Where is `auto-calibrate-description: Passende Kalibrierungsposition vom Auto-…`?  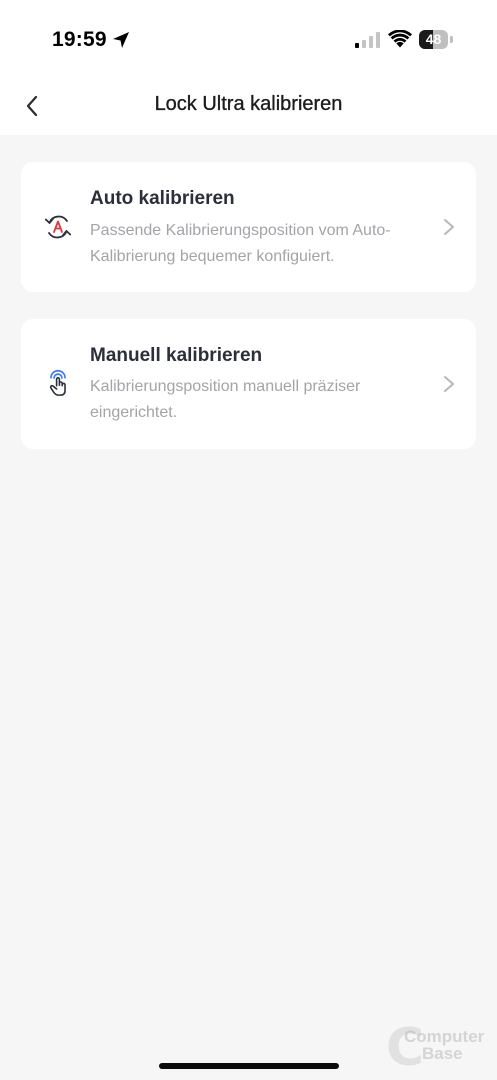 auto-calibrate-description: Passende Kalibrierungsposition vom Auto-… is located at coordinates (240, 243).